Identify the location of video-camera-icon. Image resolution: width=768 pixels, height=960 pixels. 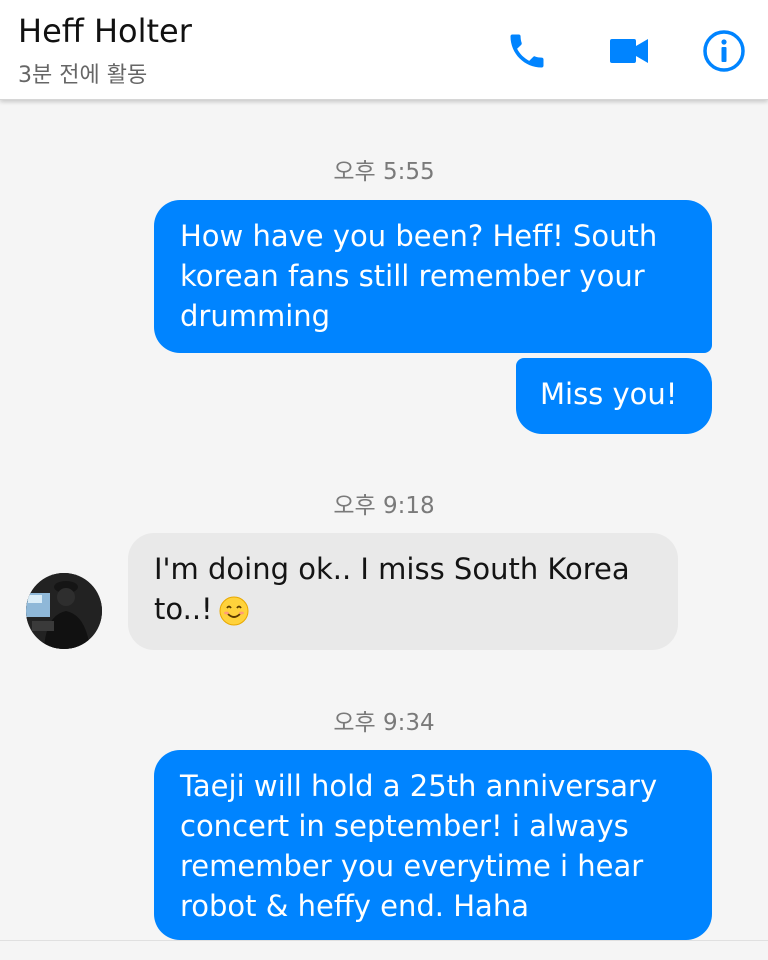
(629, 51).